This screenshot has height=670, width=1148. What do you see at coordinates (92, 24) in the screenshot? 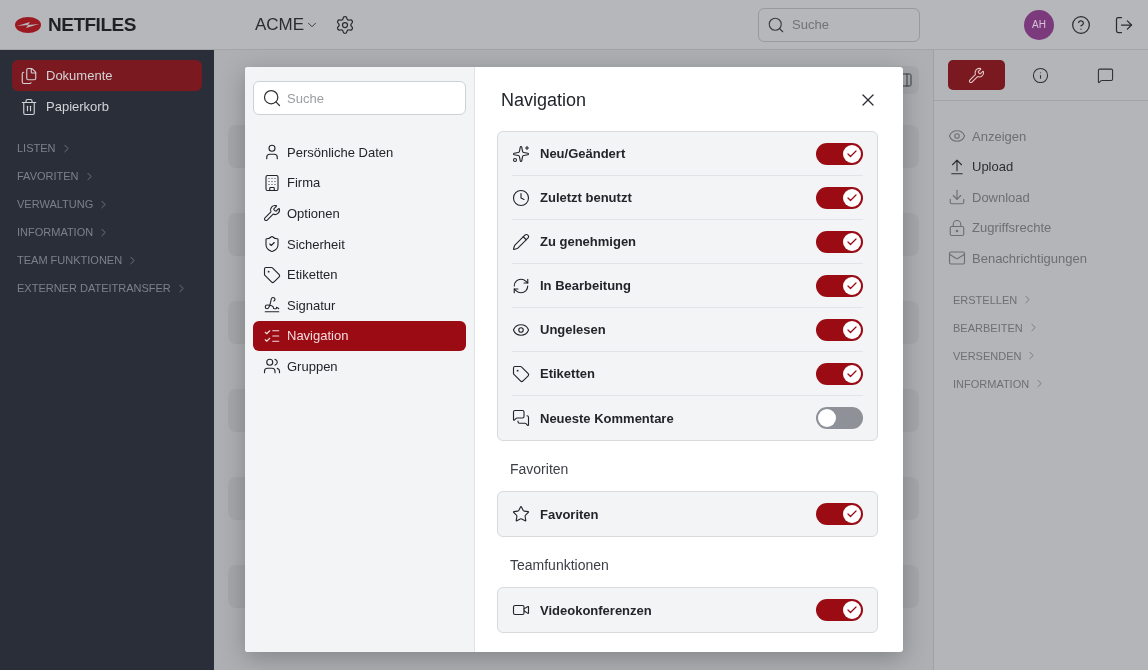
I see `logo-text: NETFILES` at bounding box center [92, 24].